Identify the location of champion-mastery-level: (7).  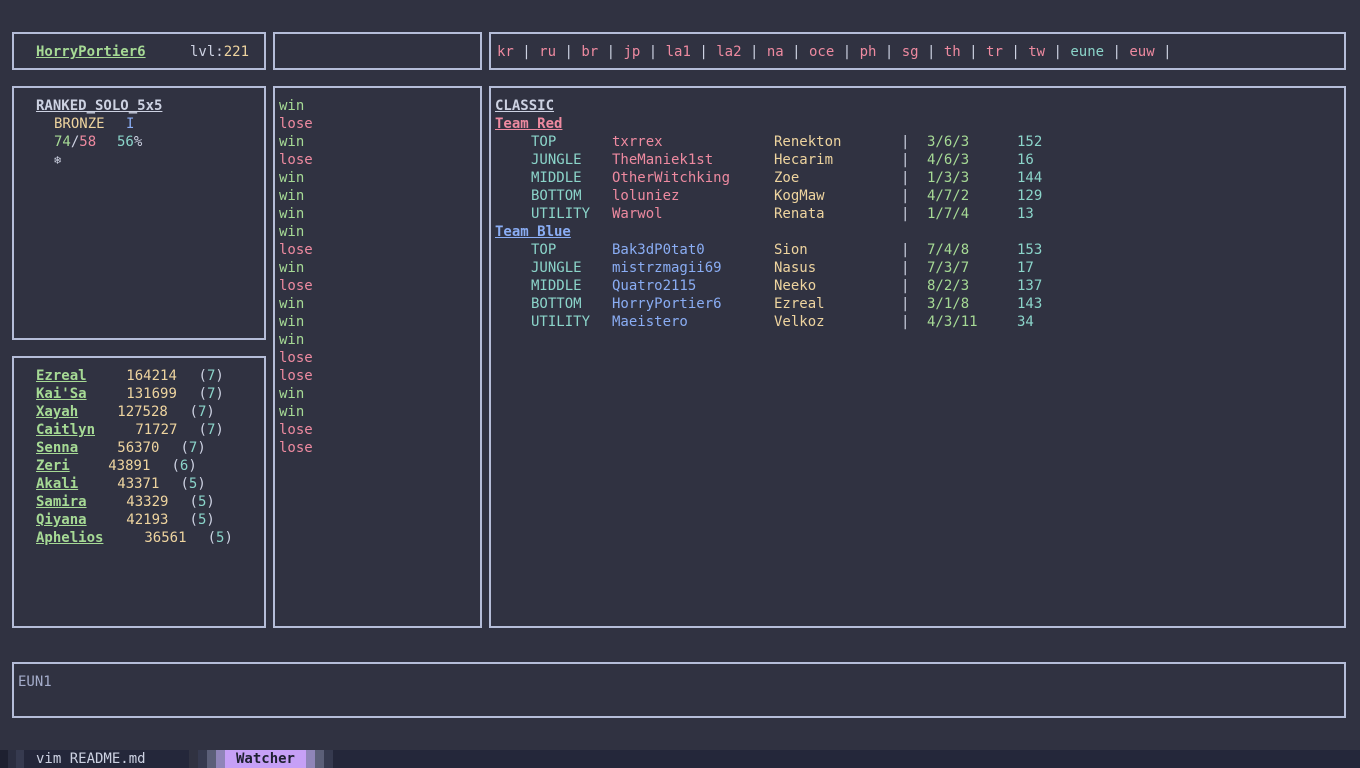
(193, 448).